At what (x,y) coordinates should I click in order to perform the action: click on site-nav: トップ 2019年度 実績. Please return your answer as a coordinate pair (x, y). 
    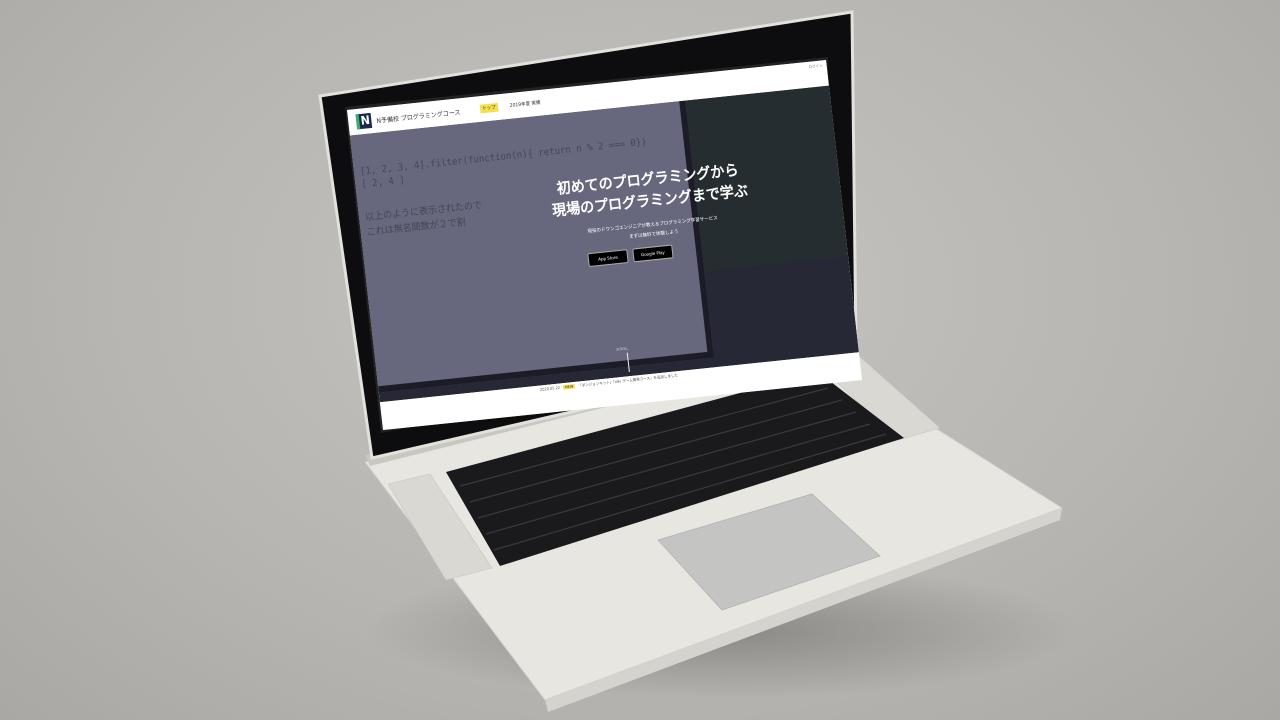
    Looking at the image, I should click on (511, 106).